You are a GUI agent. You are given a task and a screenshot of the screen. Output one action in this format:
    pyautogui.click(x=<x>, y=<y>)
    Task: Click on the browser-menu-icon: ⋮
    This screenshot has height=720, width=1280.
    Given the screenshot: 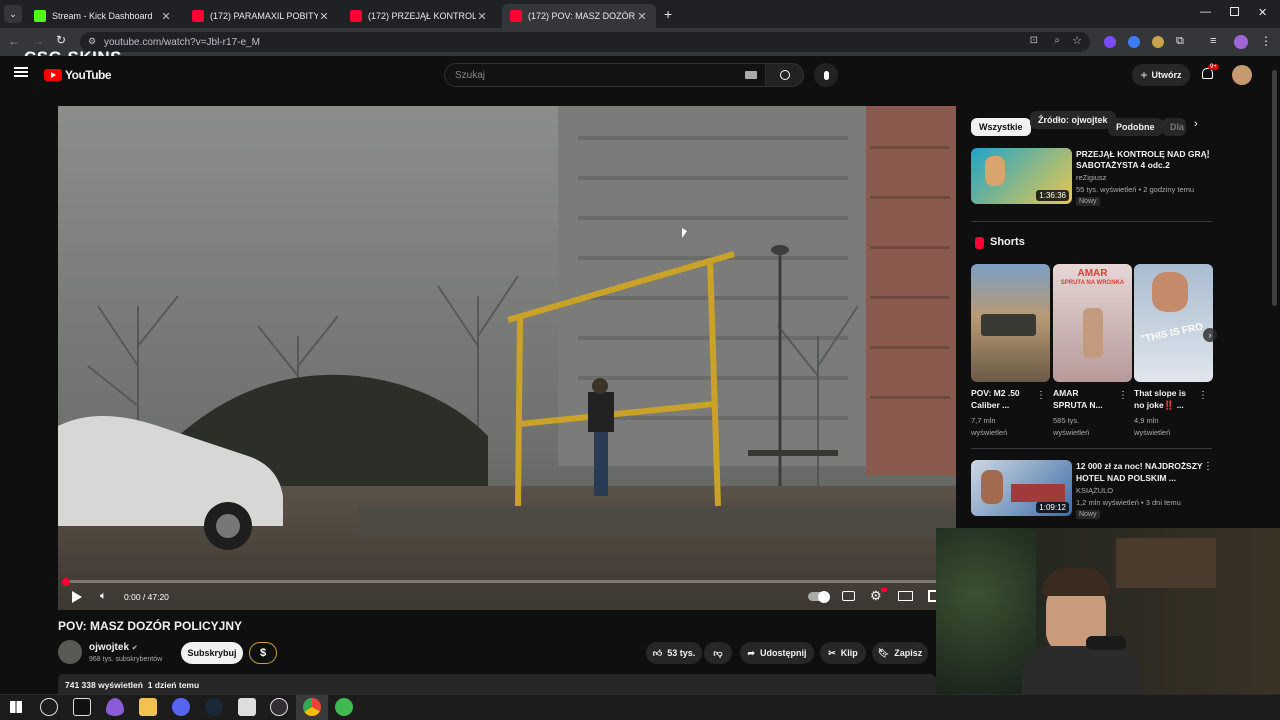 What is the action you would take?
    pyautogui.click(x=1266, y=41)
    